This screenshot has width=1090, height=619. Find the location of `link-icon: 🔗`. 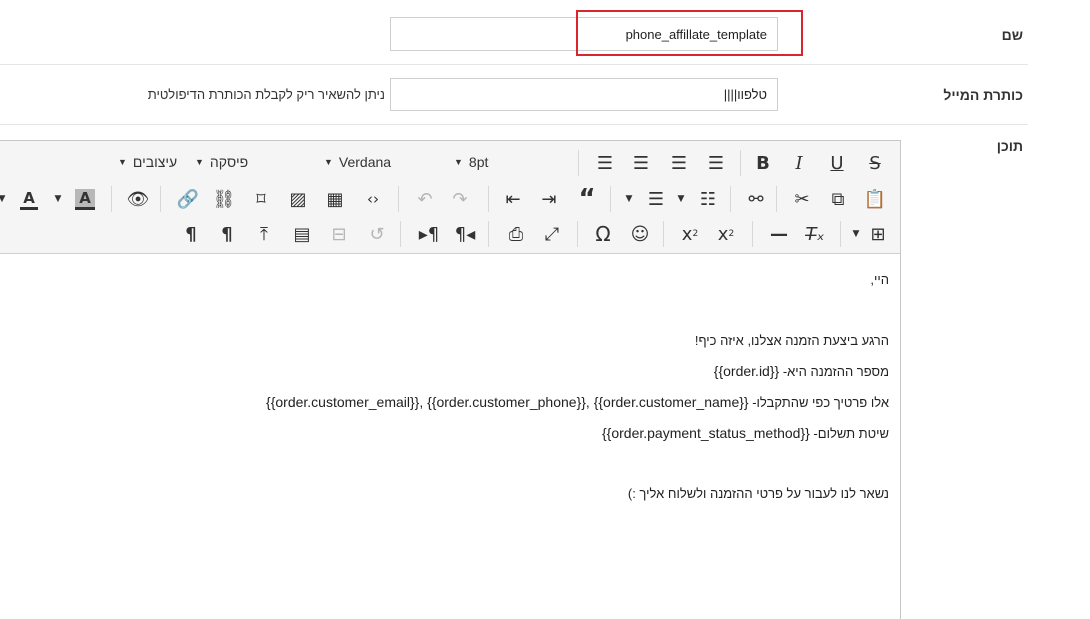

link-icon: 🔗 is located at coordinates (188, 199).